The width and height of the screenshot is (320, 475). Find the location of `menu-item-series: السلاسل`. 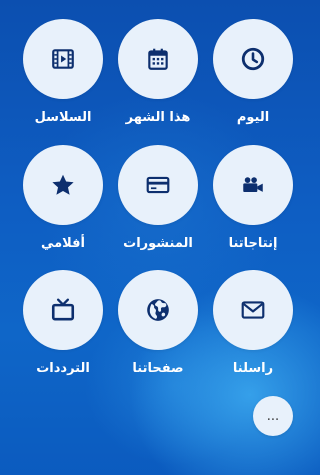

menu-item-series: السلاسل is located at coordinates (63, 74).